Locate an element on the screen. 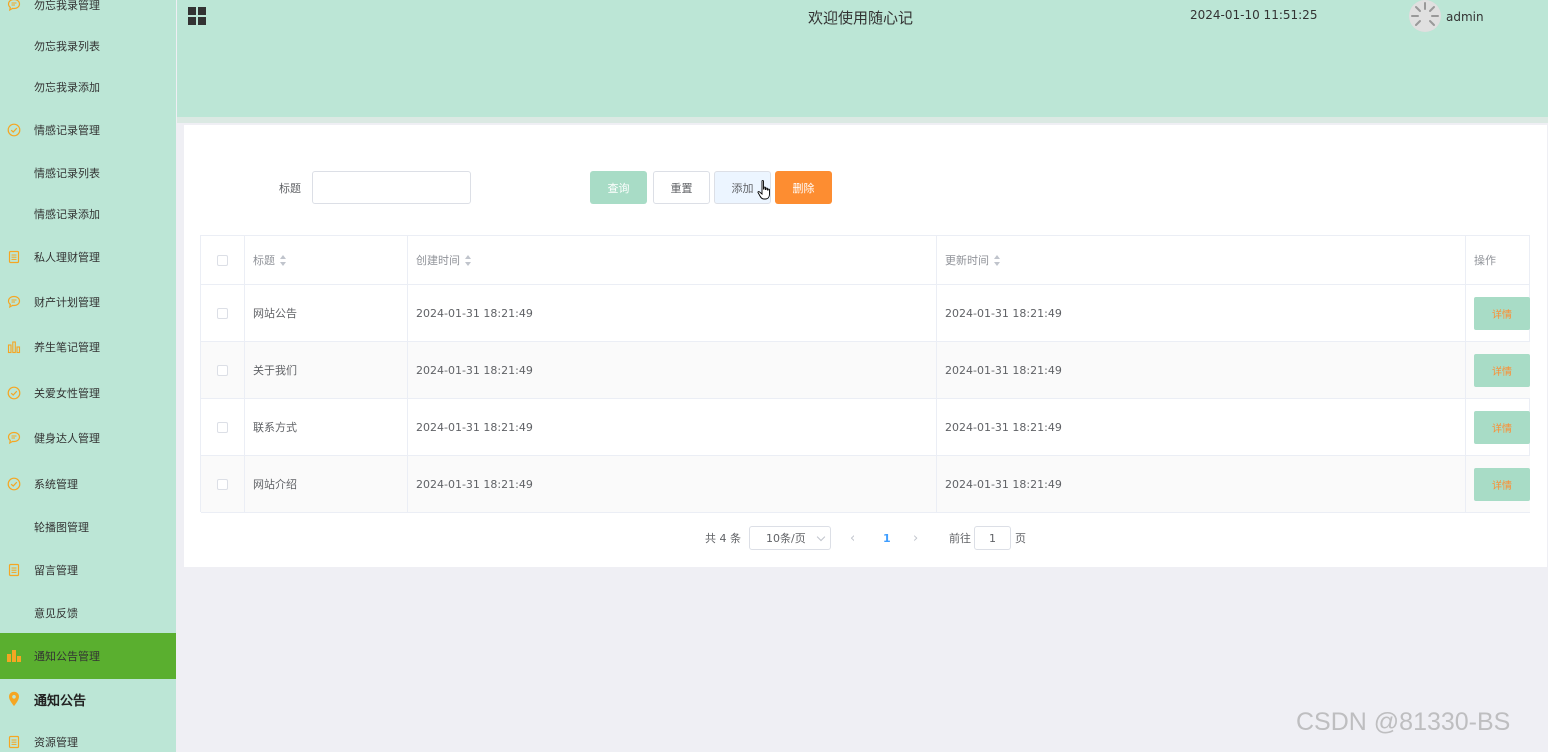 Image resolution: width=1548 pixels, height=752 pixels. sidebar-item-label: 留言管理 is located at coordinates (56, 570).